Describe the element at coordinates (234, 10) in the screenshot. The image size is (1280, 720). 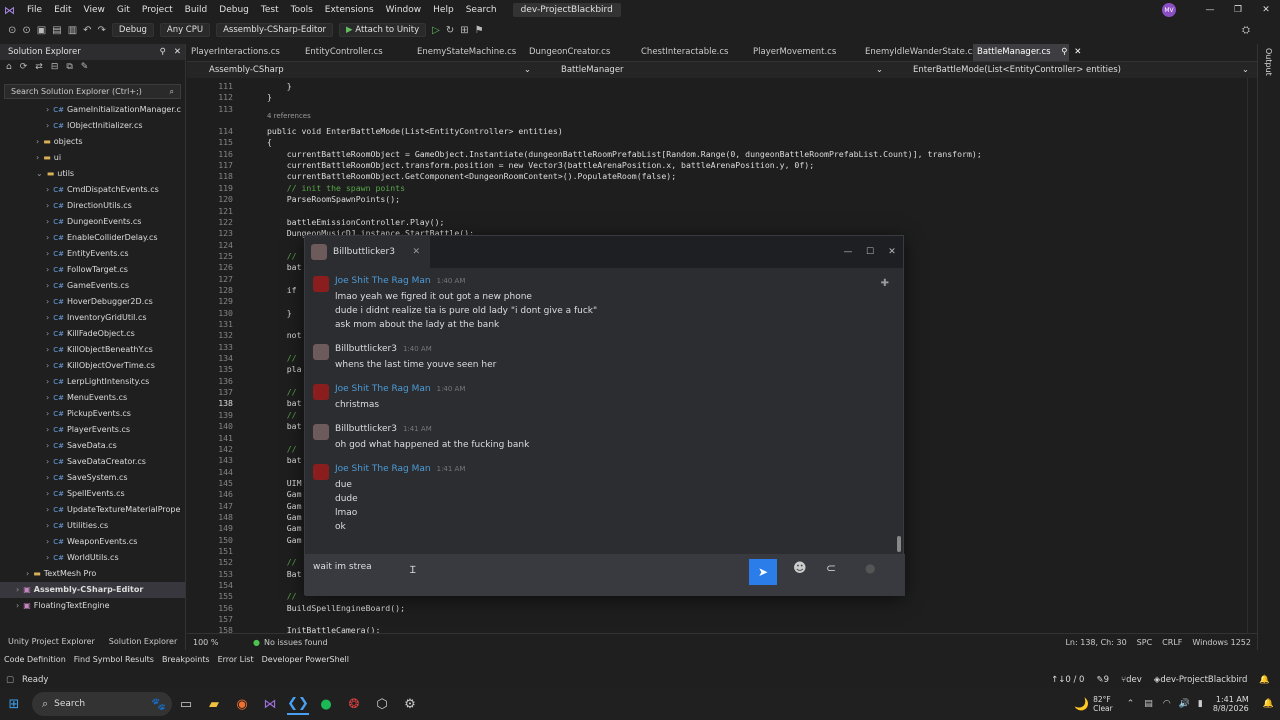
I see `menu-debug: Debug` at that location.